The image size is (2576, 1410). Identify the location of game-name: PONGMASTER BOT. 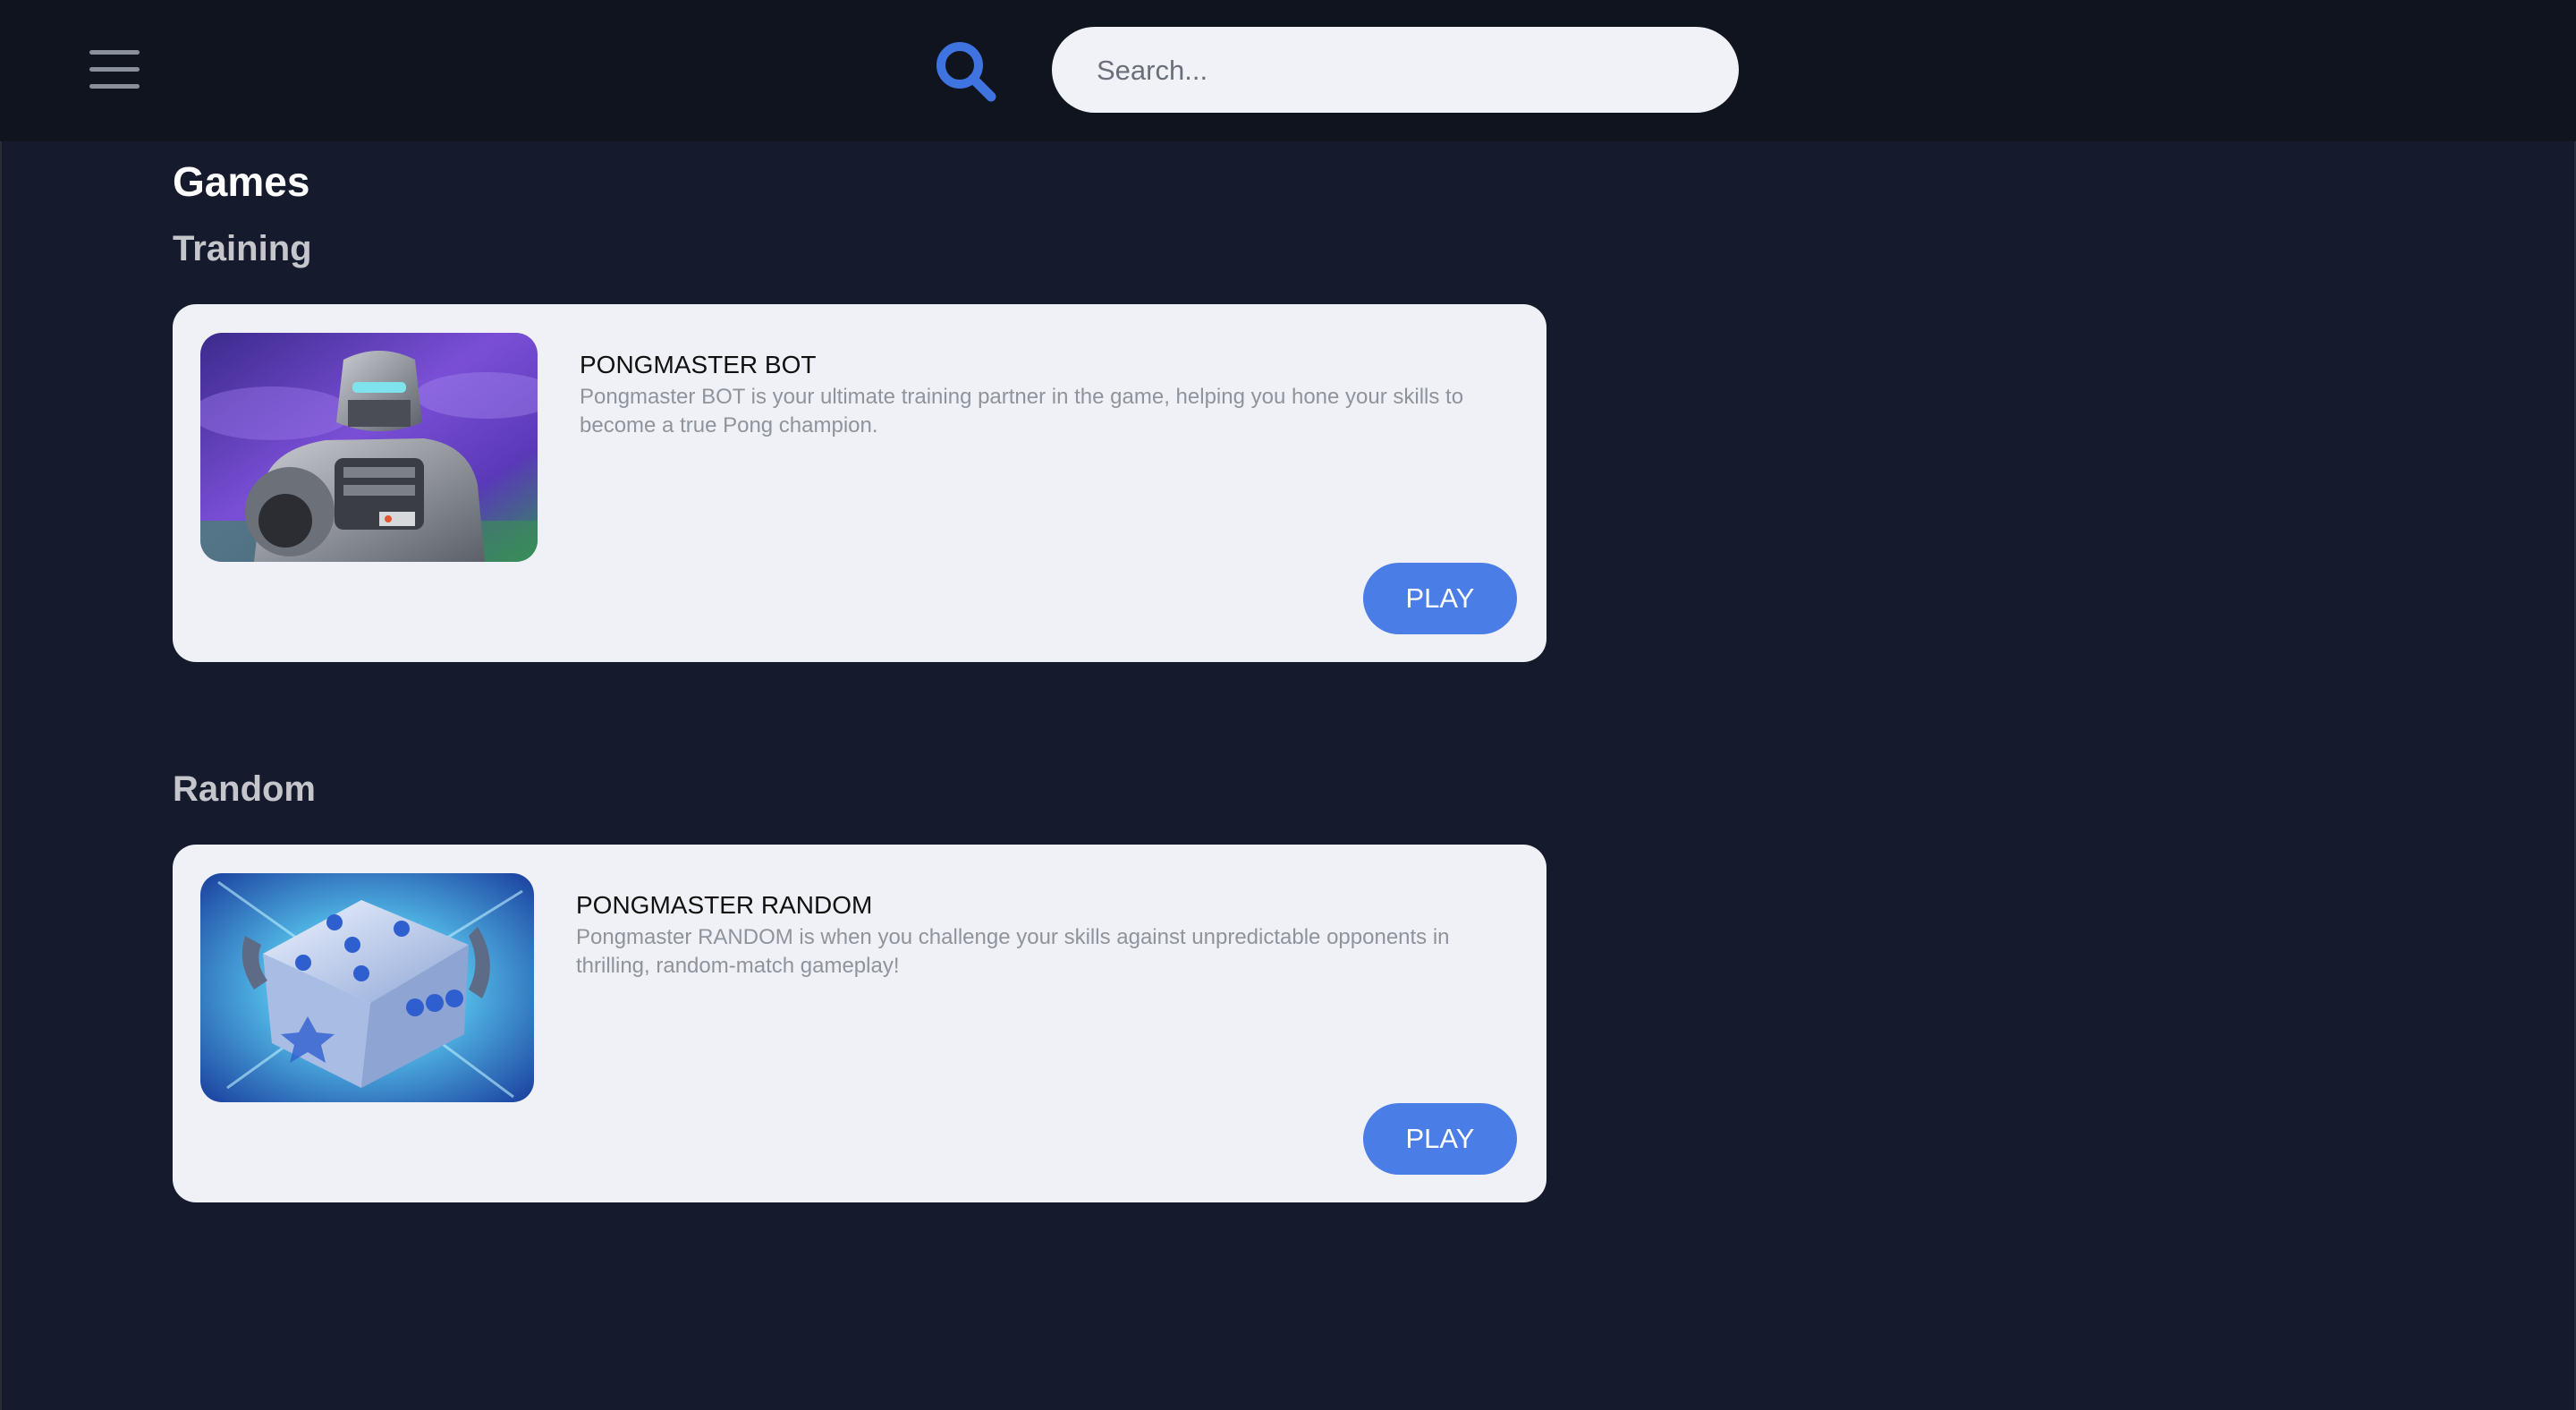
(698, 365).